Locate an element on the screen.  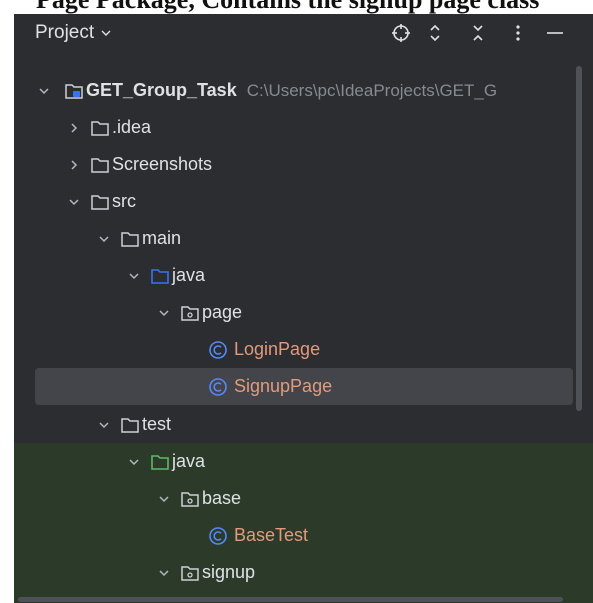
tree-item-test: test is located at coordinates (303, 424).